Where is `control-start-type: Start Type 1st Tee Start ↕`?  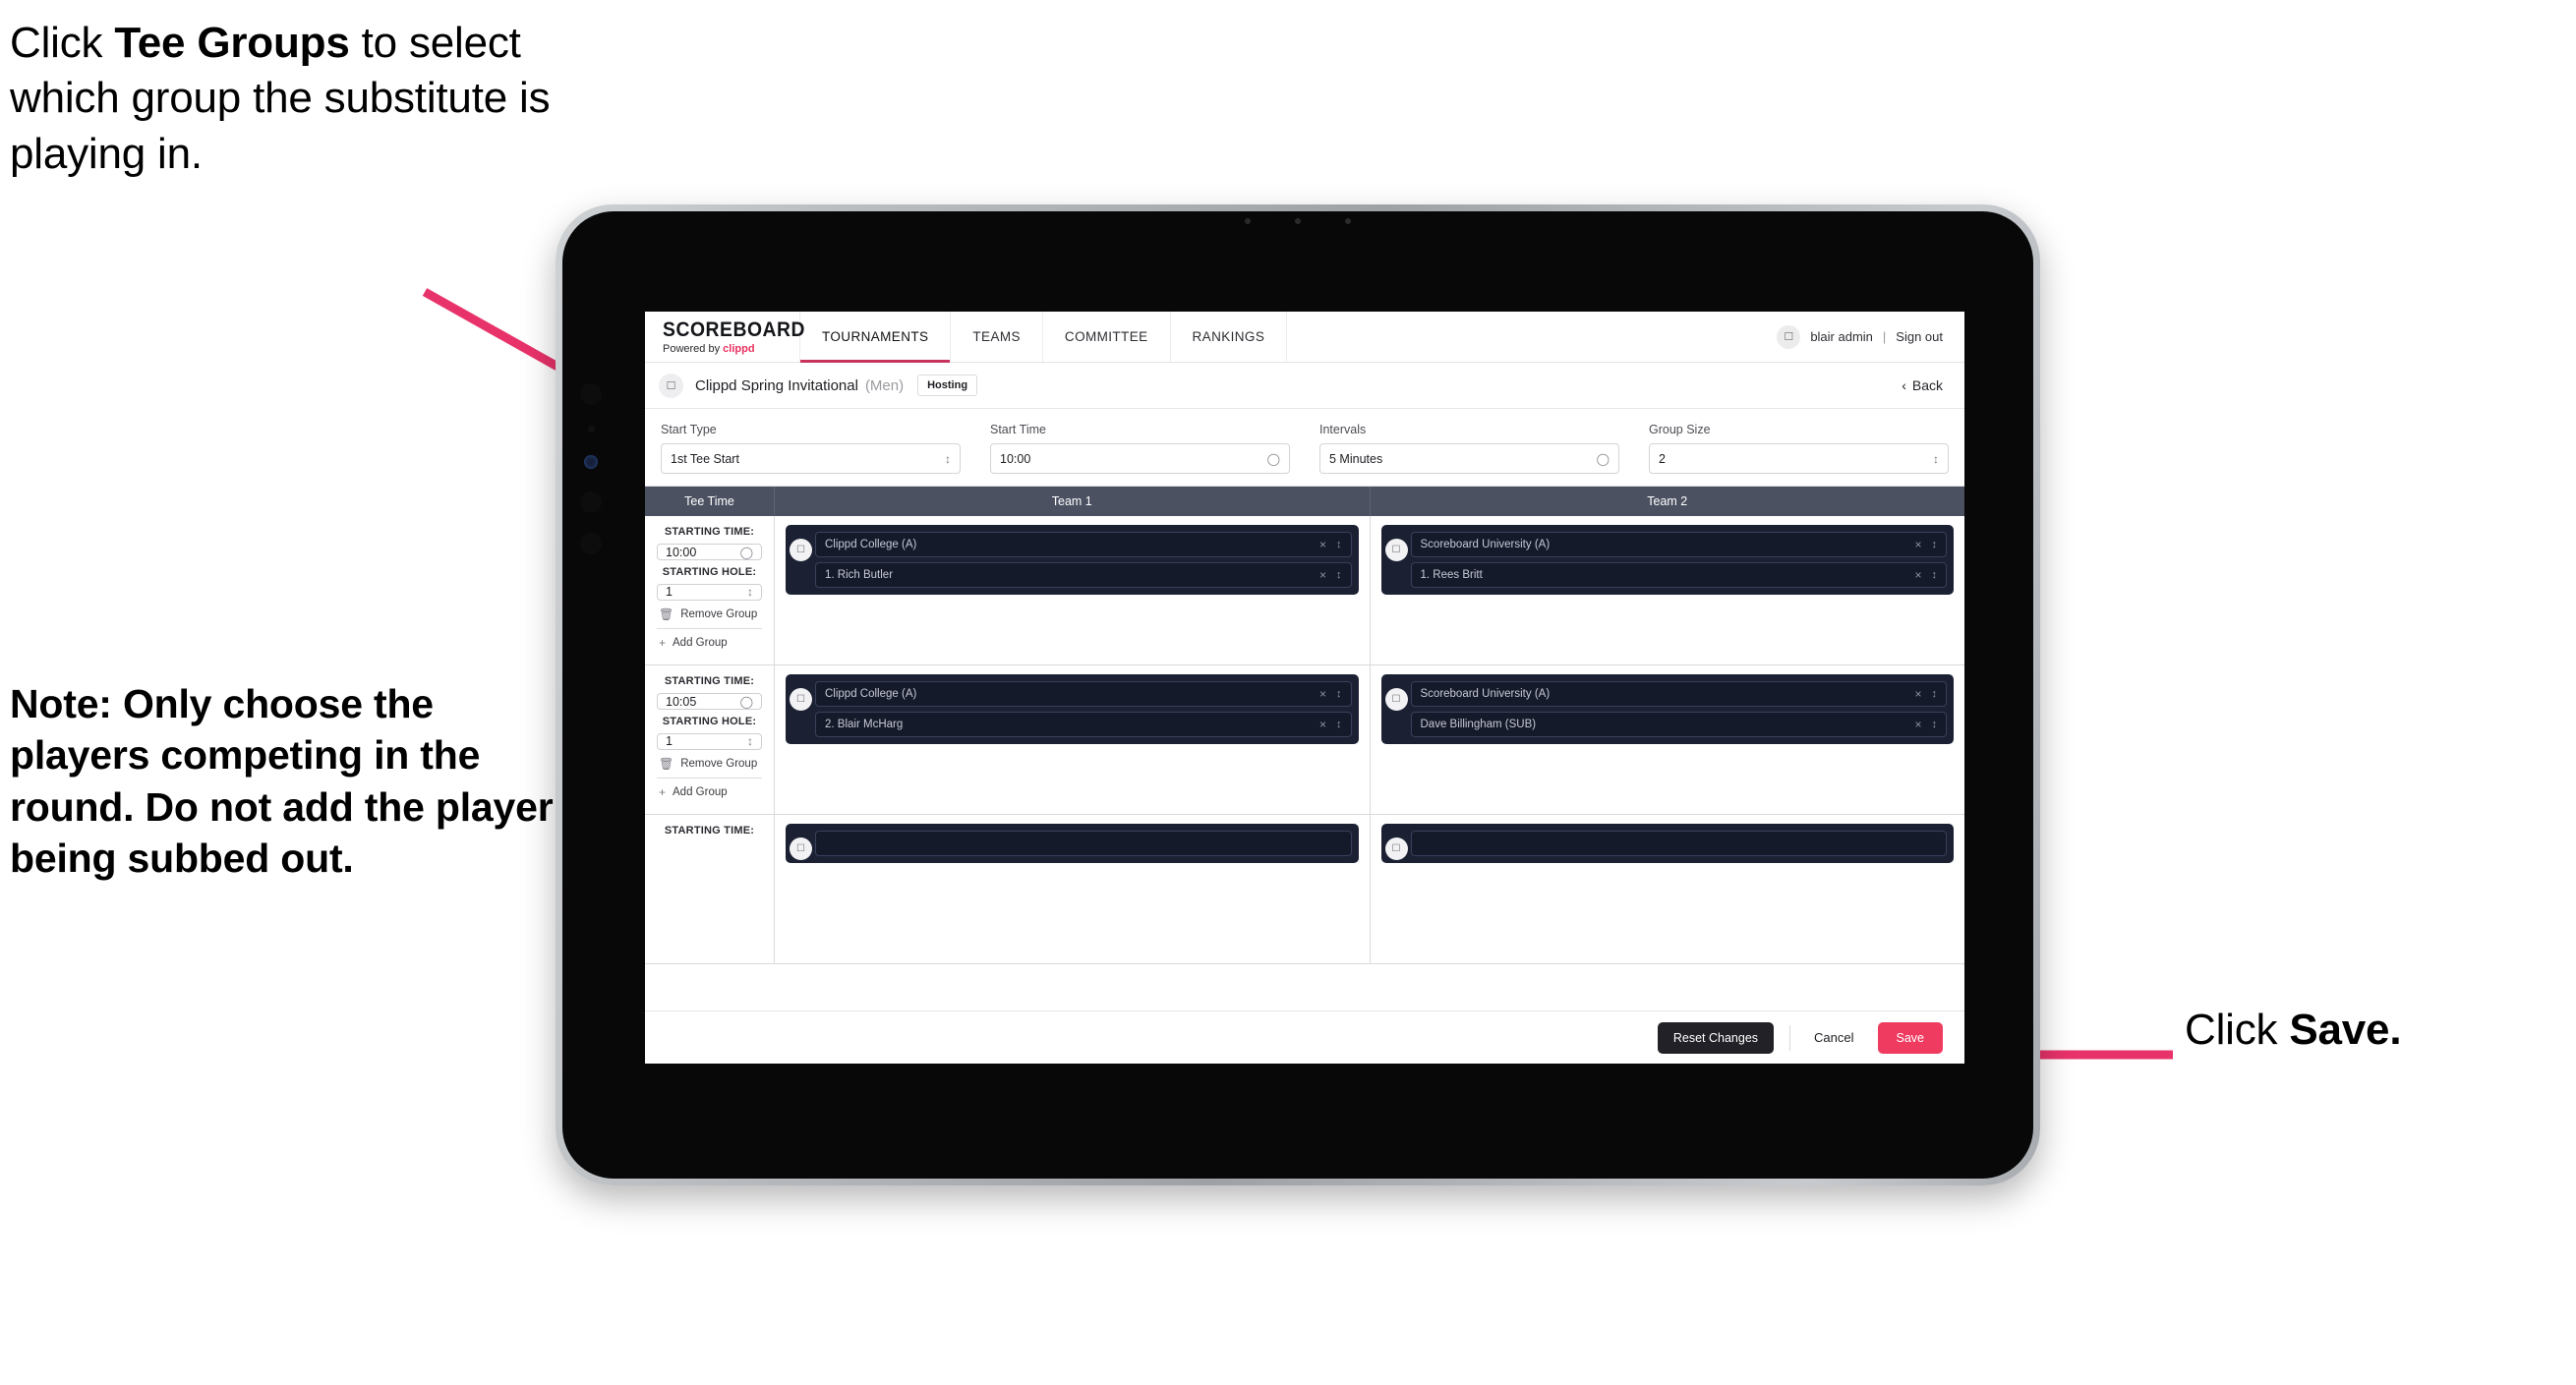 control-start-type: Start Type 1st Tee Start ↕ is located at coordinates (810, 448).